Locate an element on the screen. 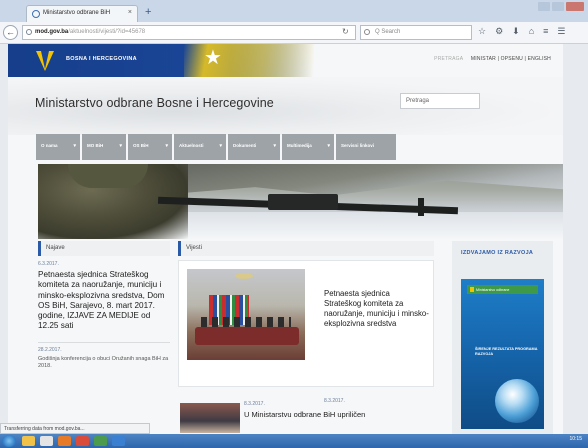 The width and height of the screenshot is (588, 448). browser-tabbar: Ministarstvo odbrane BiH × + is located at coordinates (294, 11).